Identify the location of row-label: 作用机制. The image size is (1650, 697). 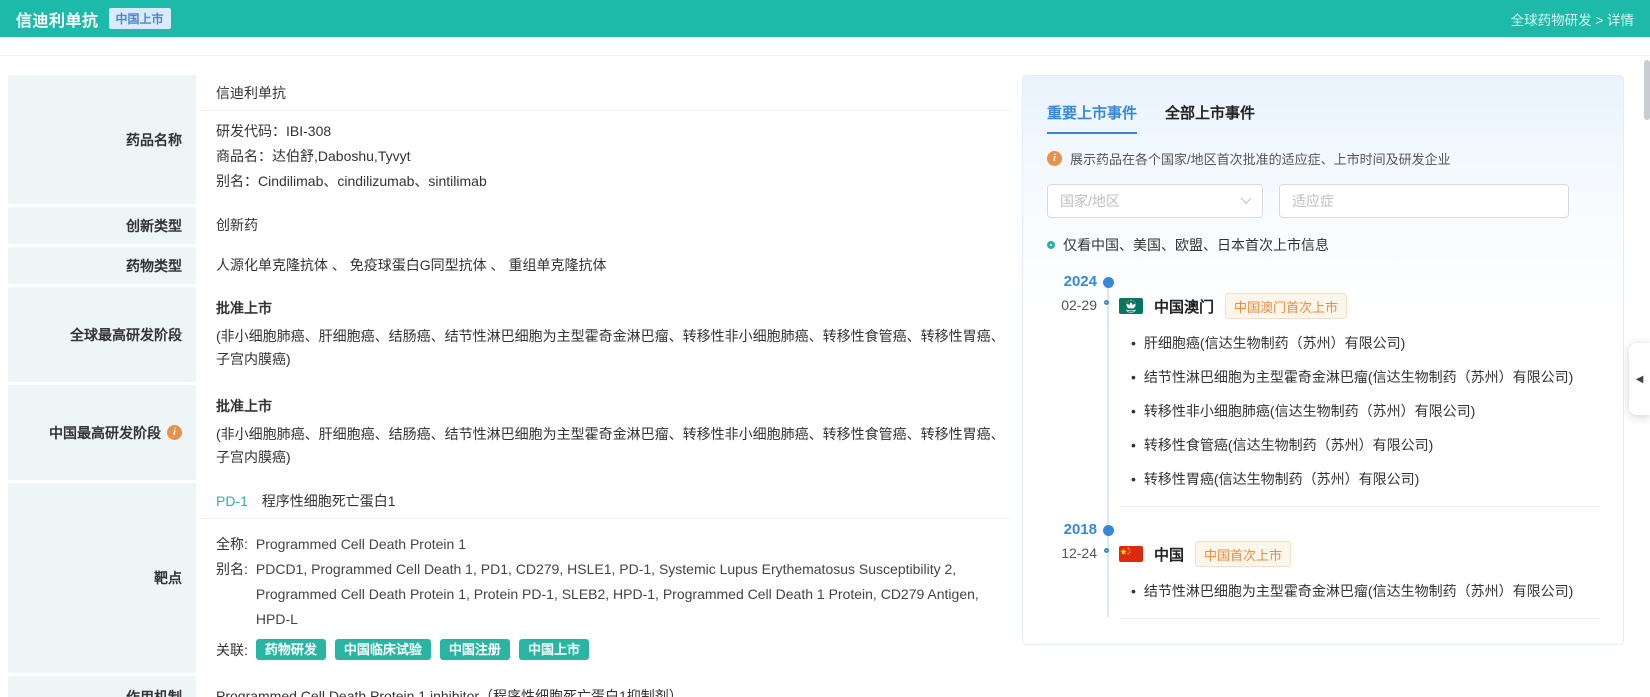
(102, 686).